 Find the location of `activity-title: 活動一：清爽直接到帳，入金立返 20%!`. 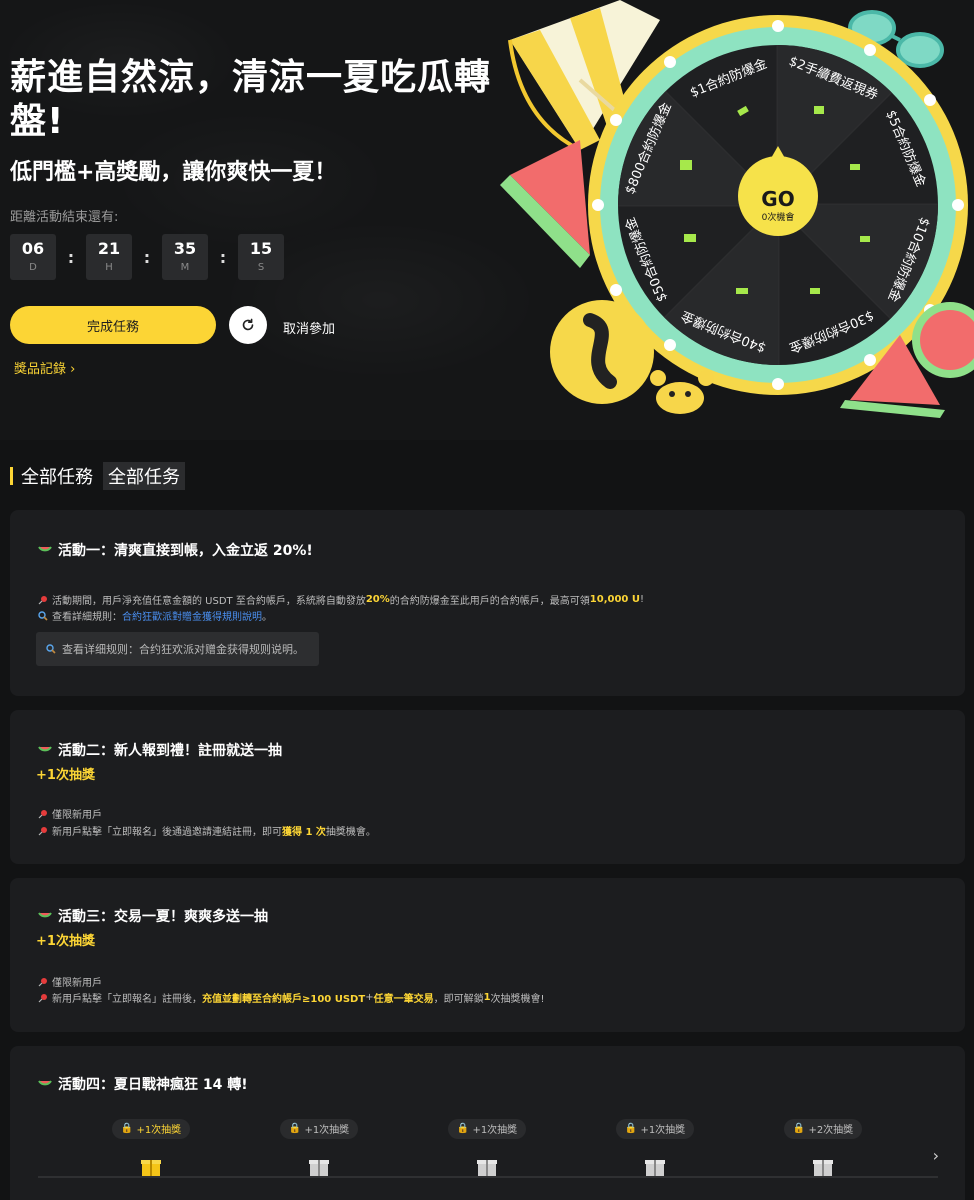

activity-title: 活動一：清爽直接到帳，入金立返 20%! is located at coordinates (175, 550).